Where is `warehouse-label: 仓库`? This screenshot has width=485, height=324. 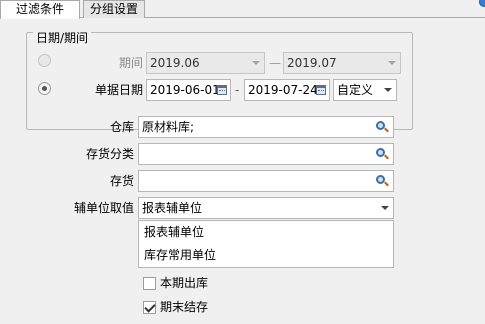
warehouse-label: 仓库 is located at coordinates (121, 127).